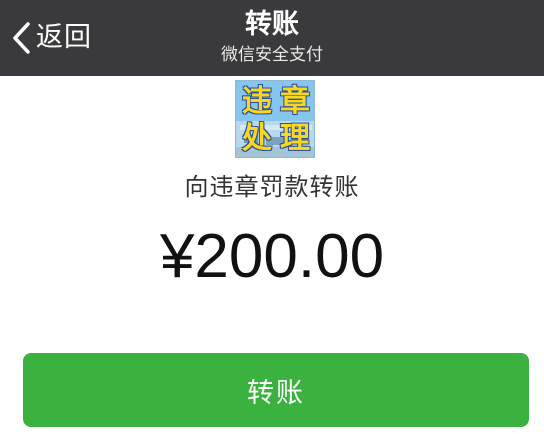  Describe the element at coordinates (257, 138) in the screenshot. I see `avatar-char: 处` at that location.